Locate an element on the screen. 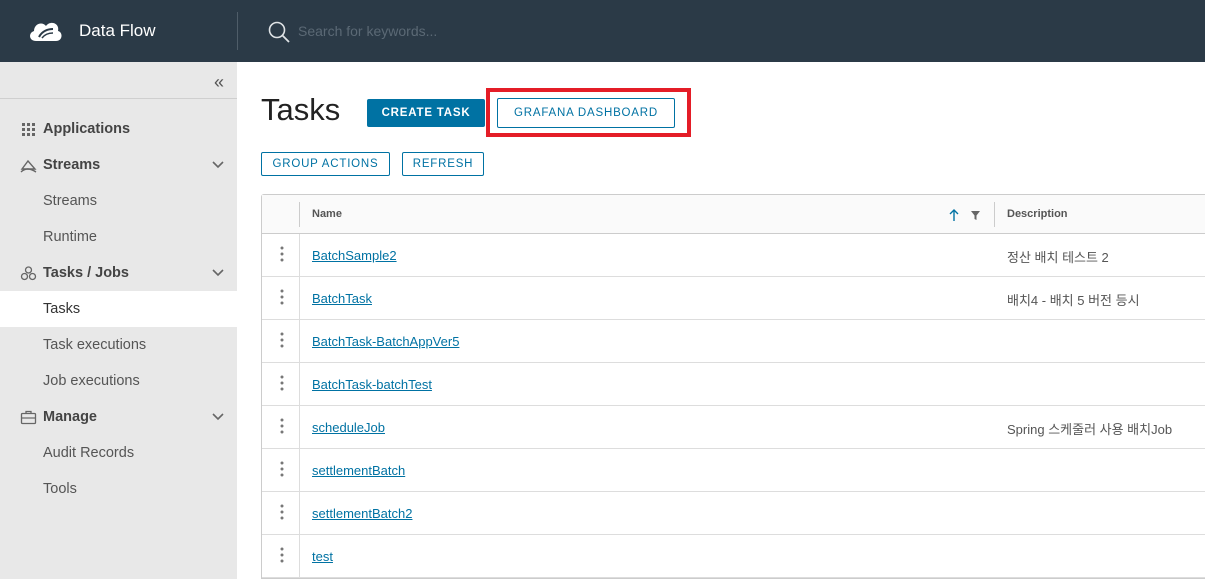 This screenshot has width=1205, height=579. group-actions-button: GROUP ACTIONS is located at coordinates (325, 164).